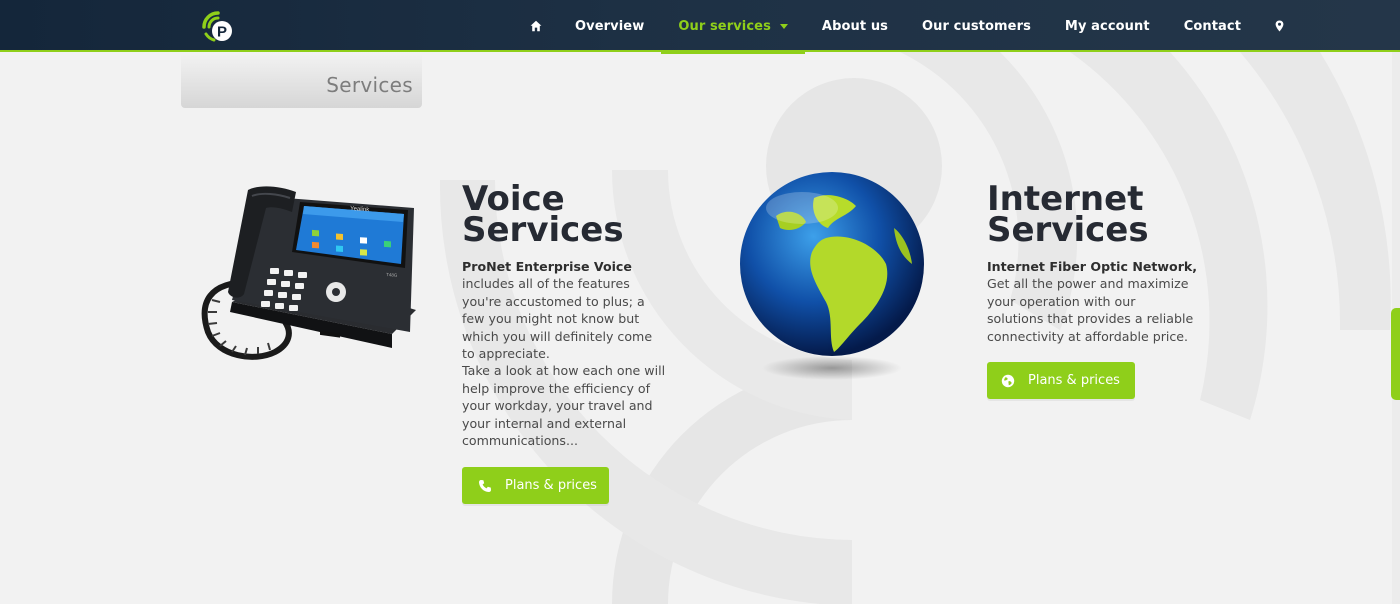  Describe the element at coordinates (1090, 319) in the screenshot. I see `internet-line: solutions that provides a reliable` at that location.